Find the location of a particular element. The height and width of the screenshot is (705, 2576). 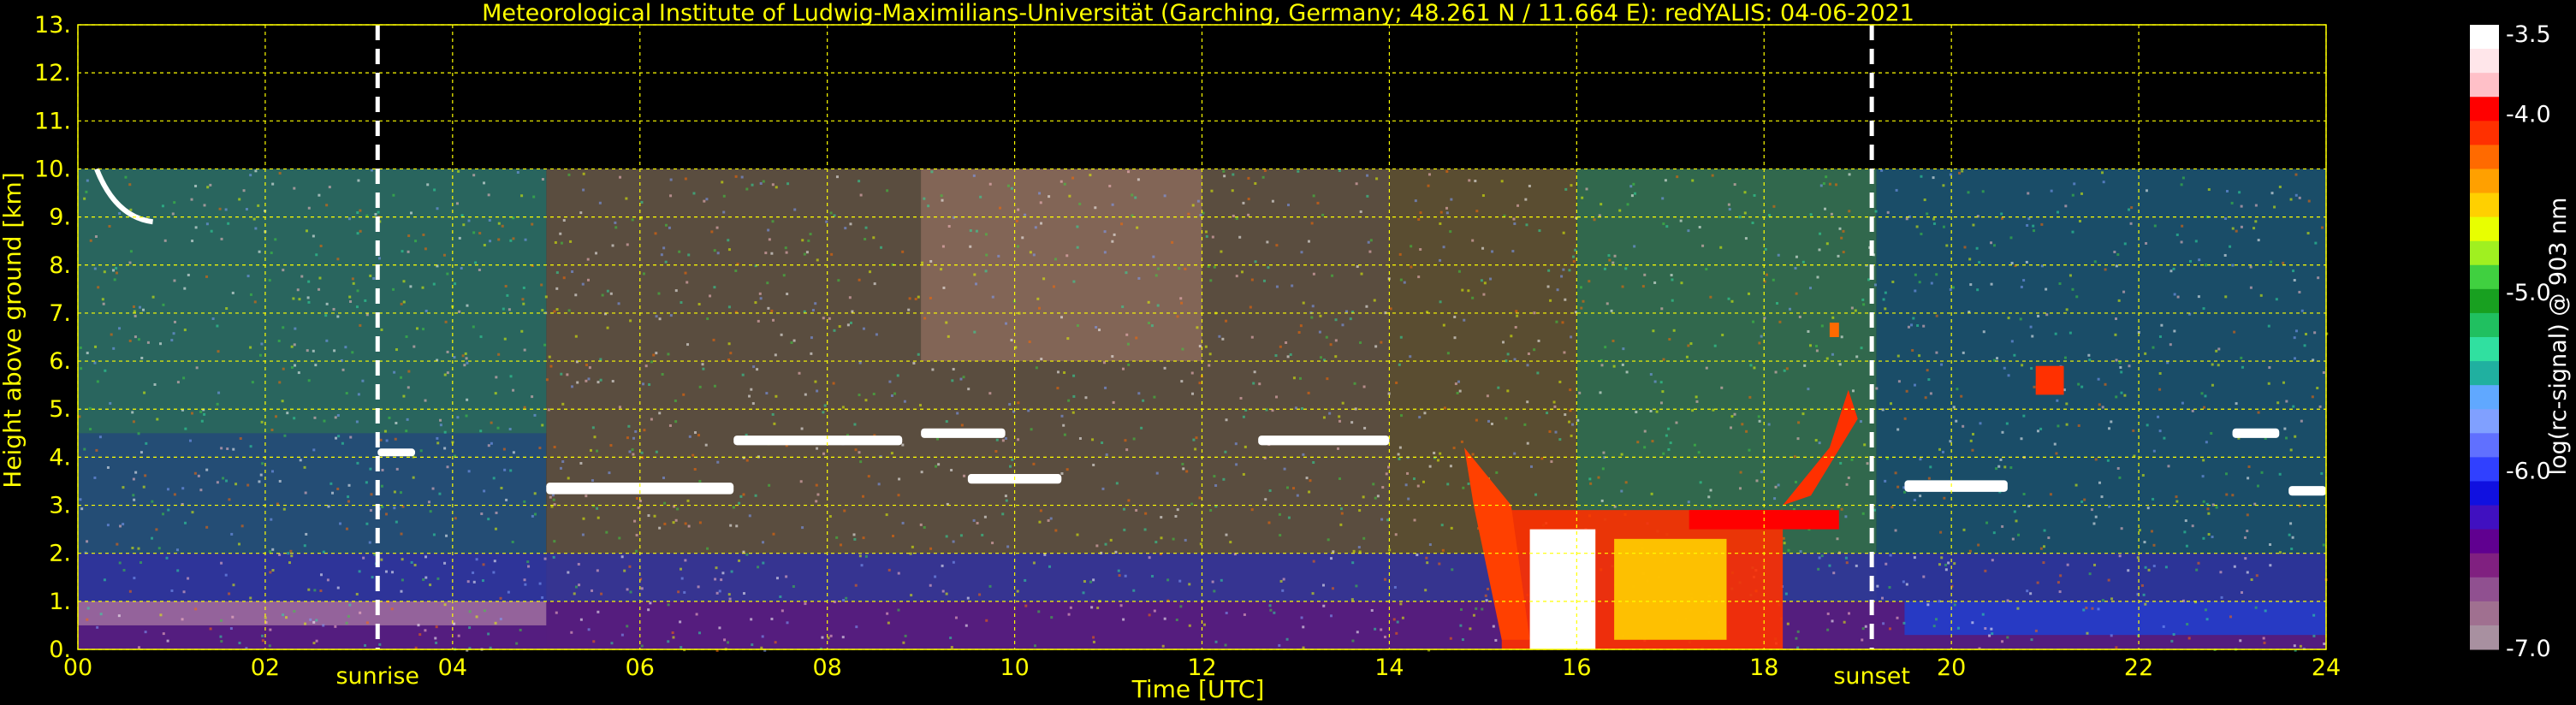

y-tick-label: 10. is located at coordinates (52, 169).